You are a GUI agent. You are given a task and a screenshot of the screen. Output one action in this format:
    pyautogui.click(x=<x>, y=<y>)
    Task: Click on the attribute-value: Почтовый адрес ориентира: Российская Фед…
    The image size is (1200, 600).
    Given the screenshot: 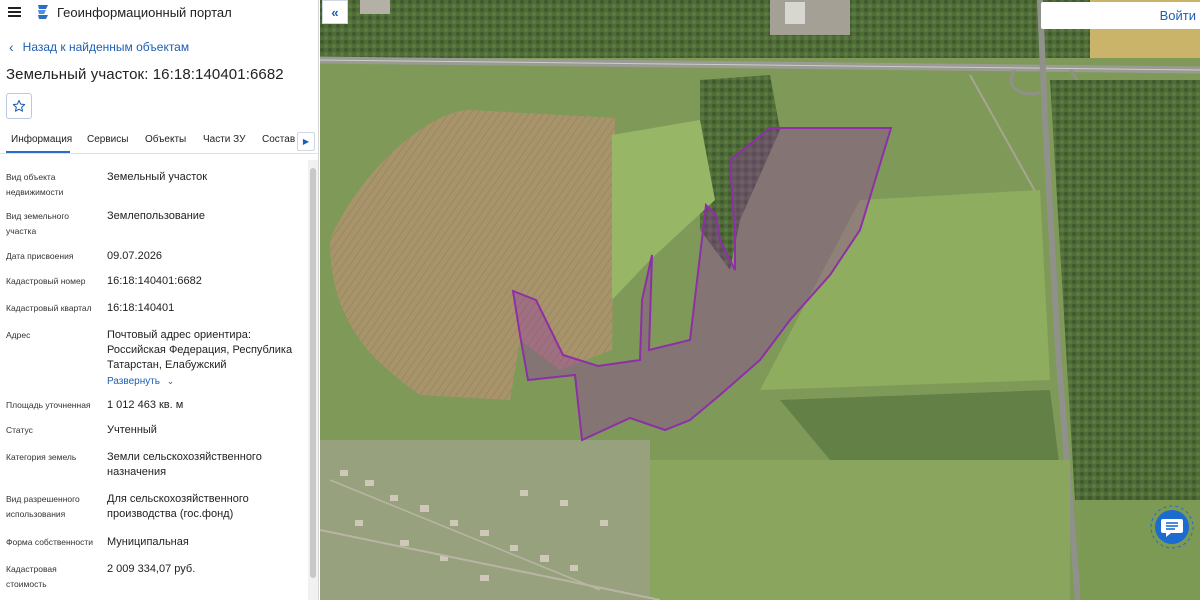 What is the action you would take?
    pyautogui.click(x=200, y=350)
    